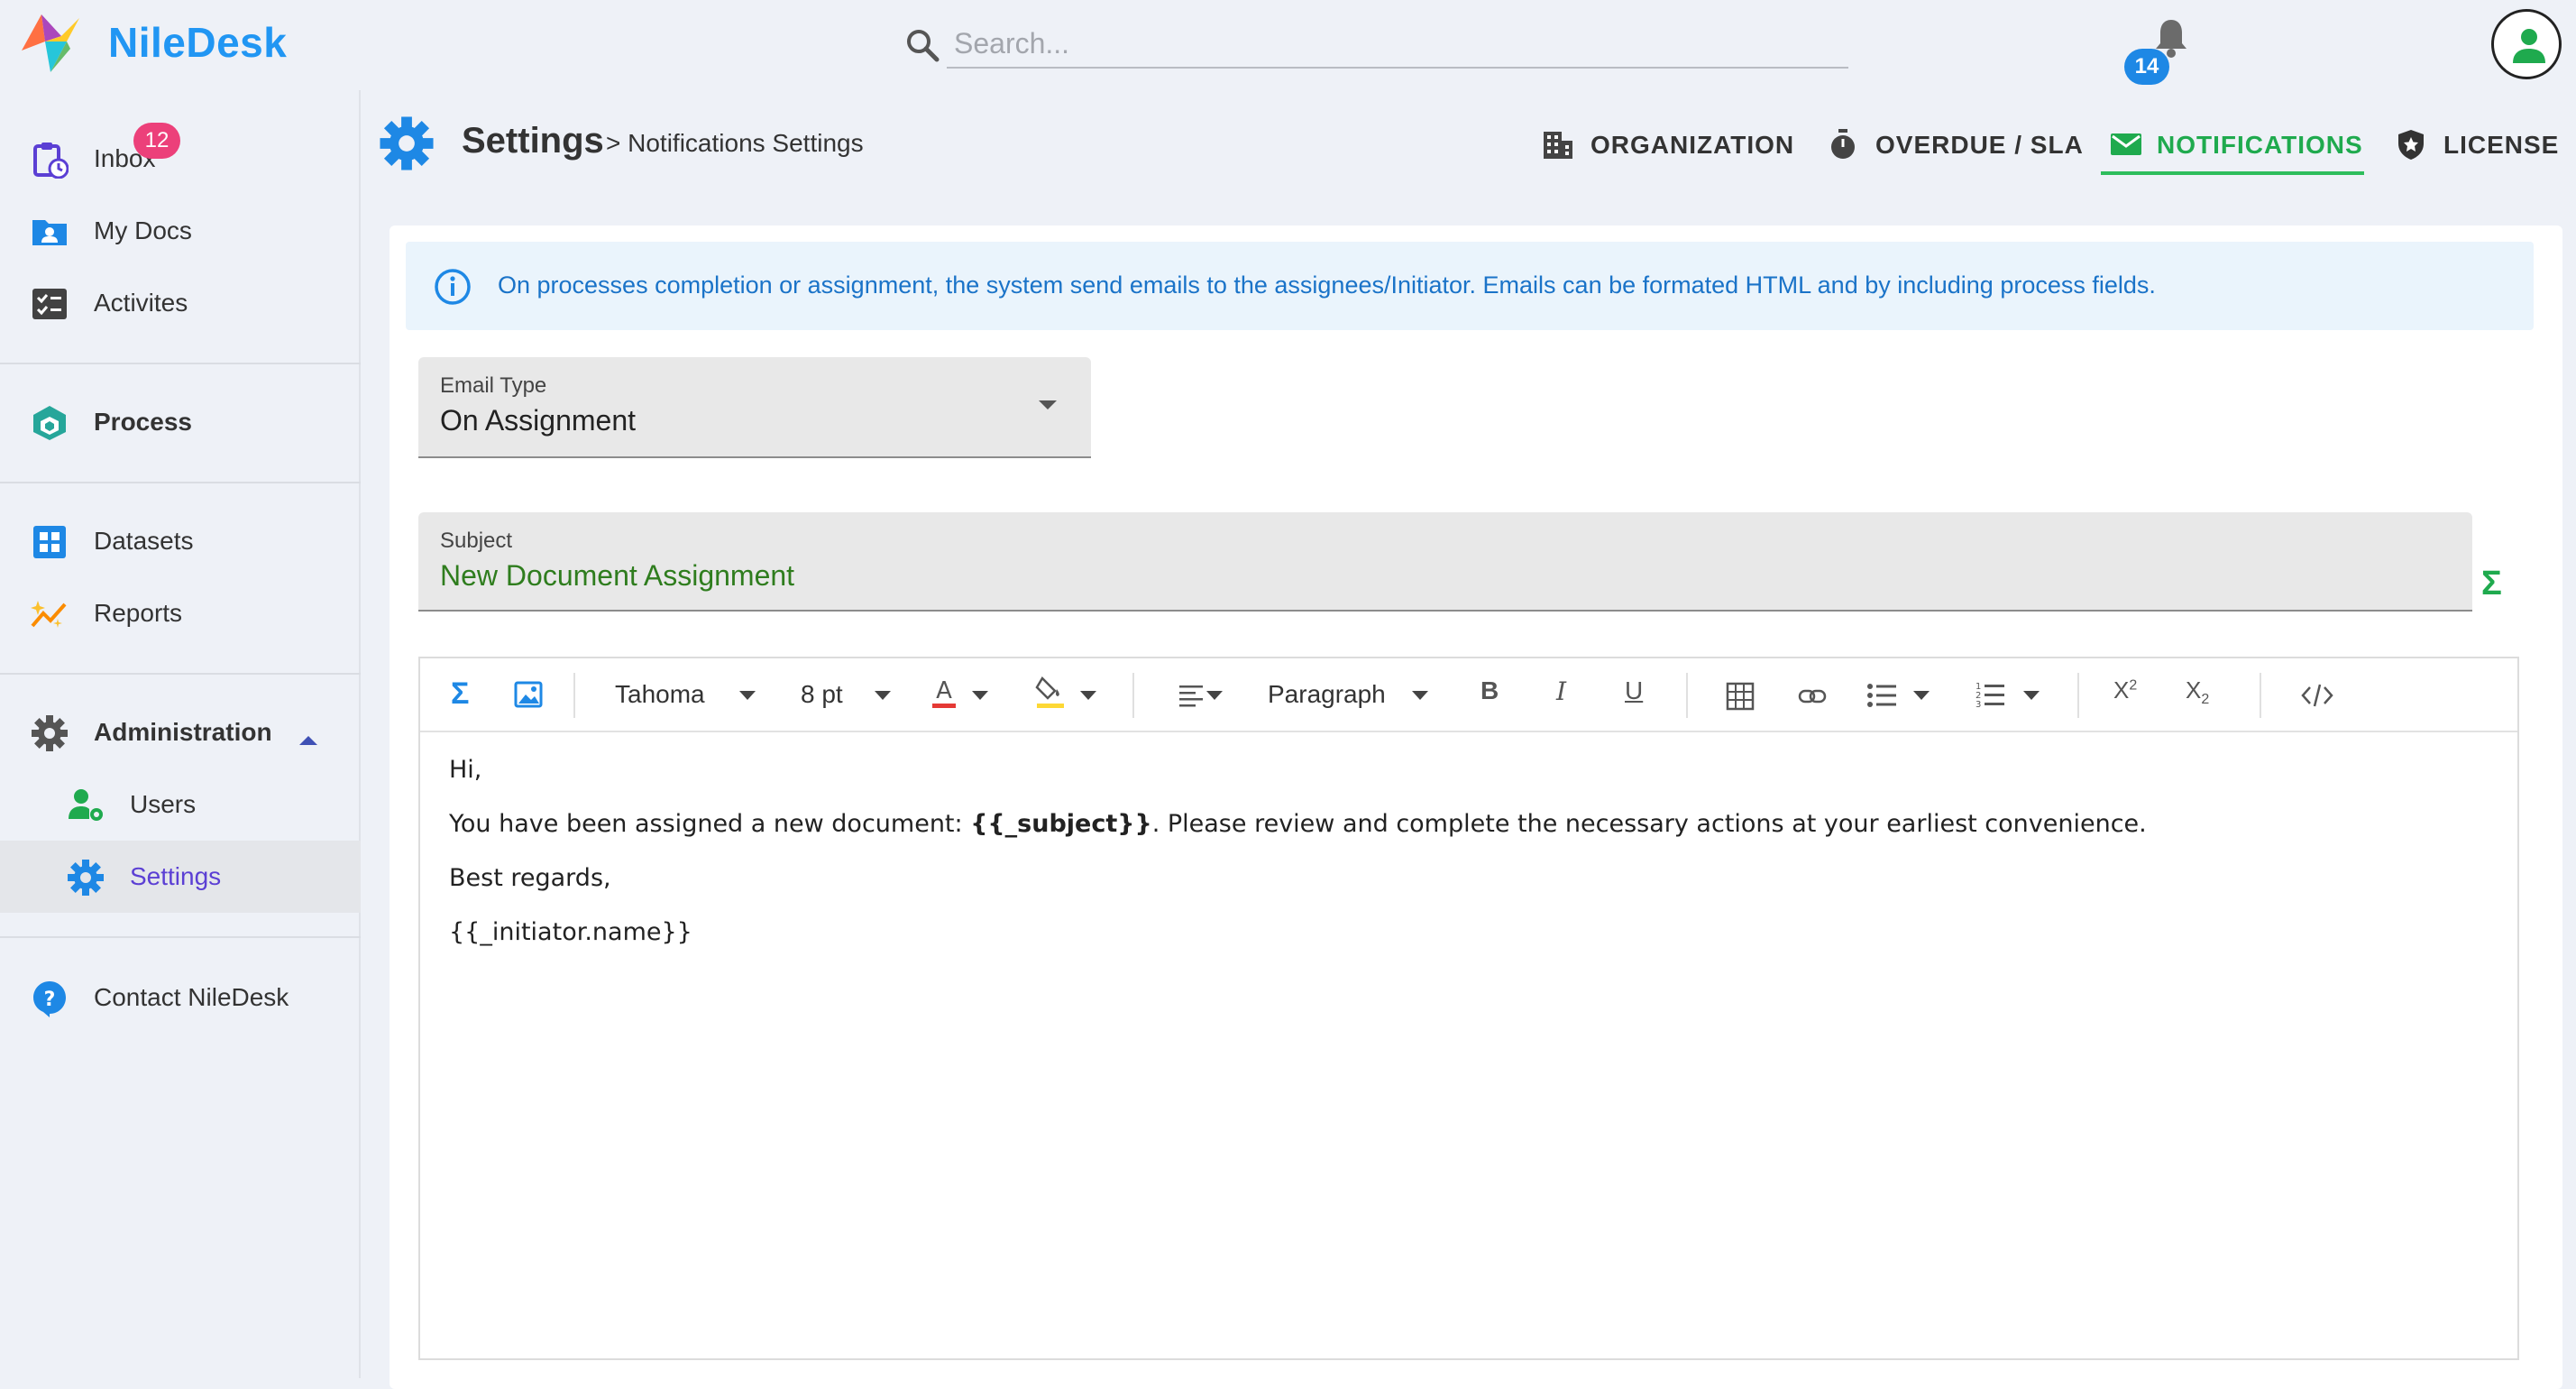  What do you see at coordinates (180, 303) in the screenshot?
I see `sidebar-item-activites: Activites` at bounding box center [180, 303].